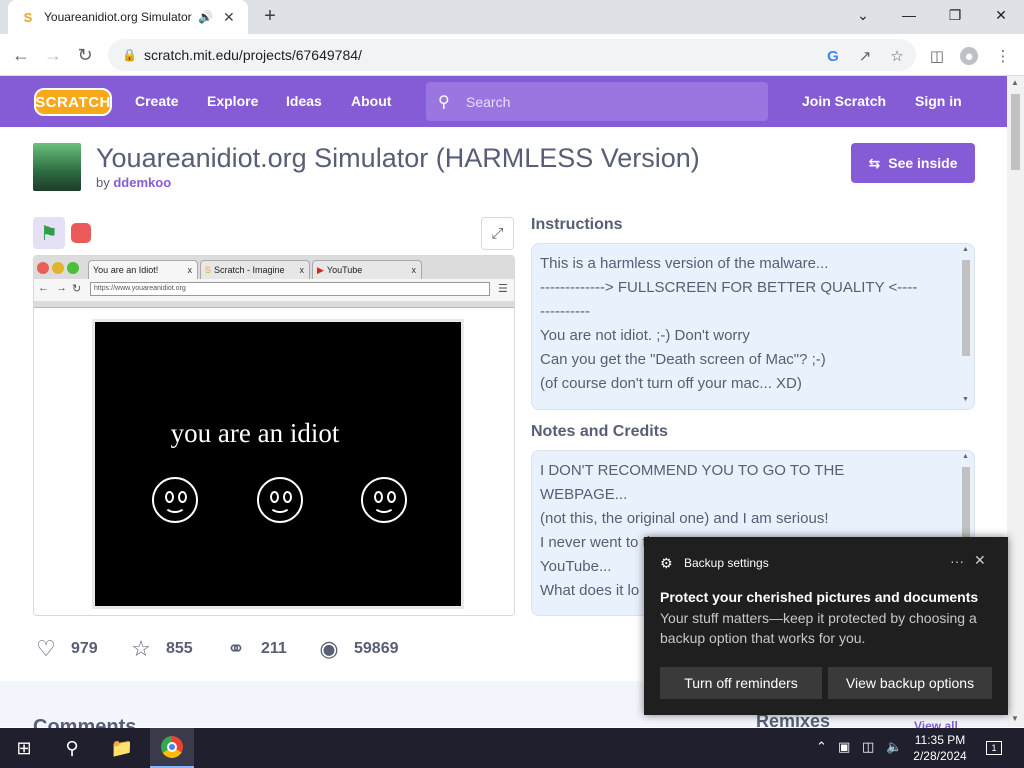 This screenshot has width=1024, height=768. Describe the element at coordinates (741, 683) in the screenshot. I see `turn-off-reminders-button: Turn off reminders` at that location.